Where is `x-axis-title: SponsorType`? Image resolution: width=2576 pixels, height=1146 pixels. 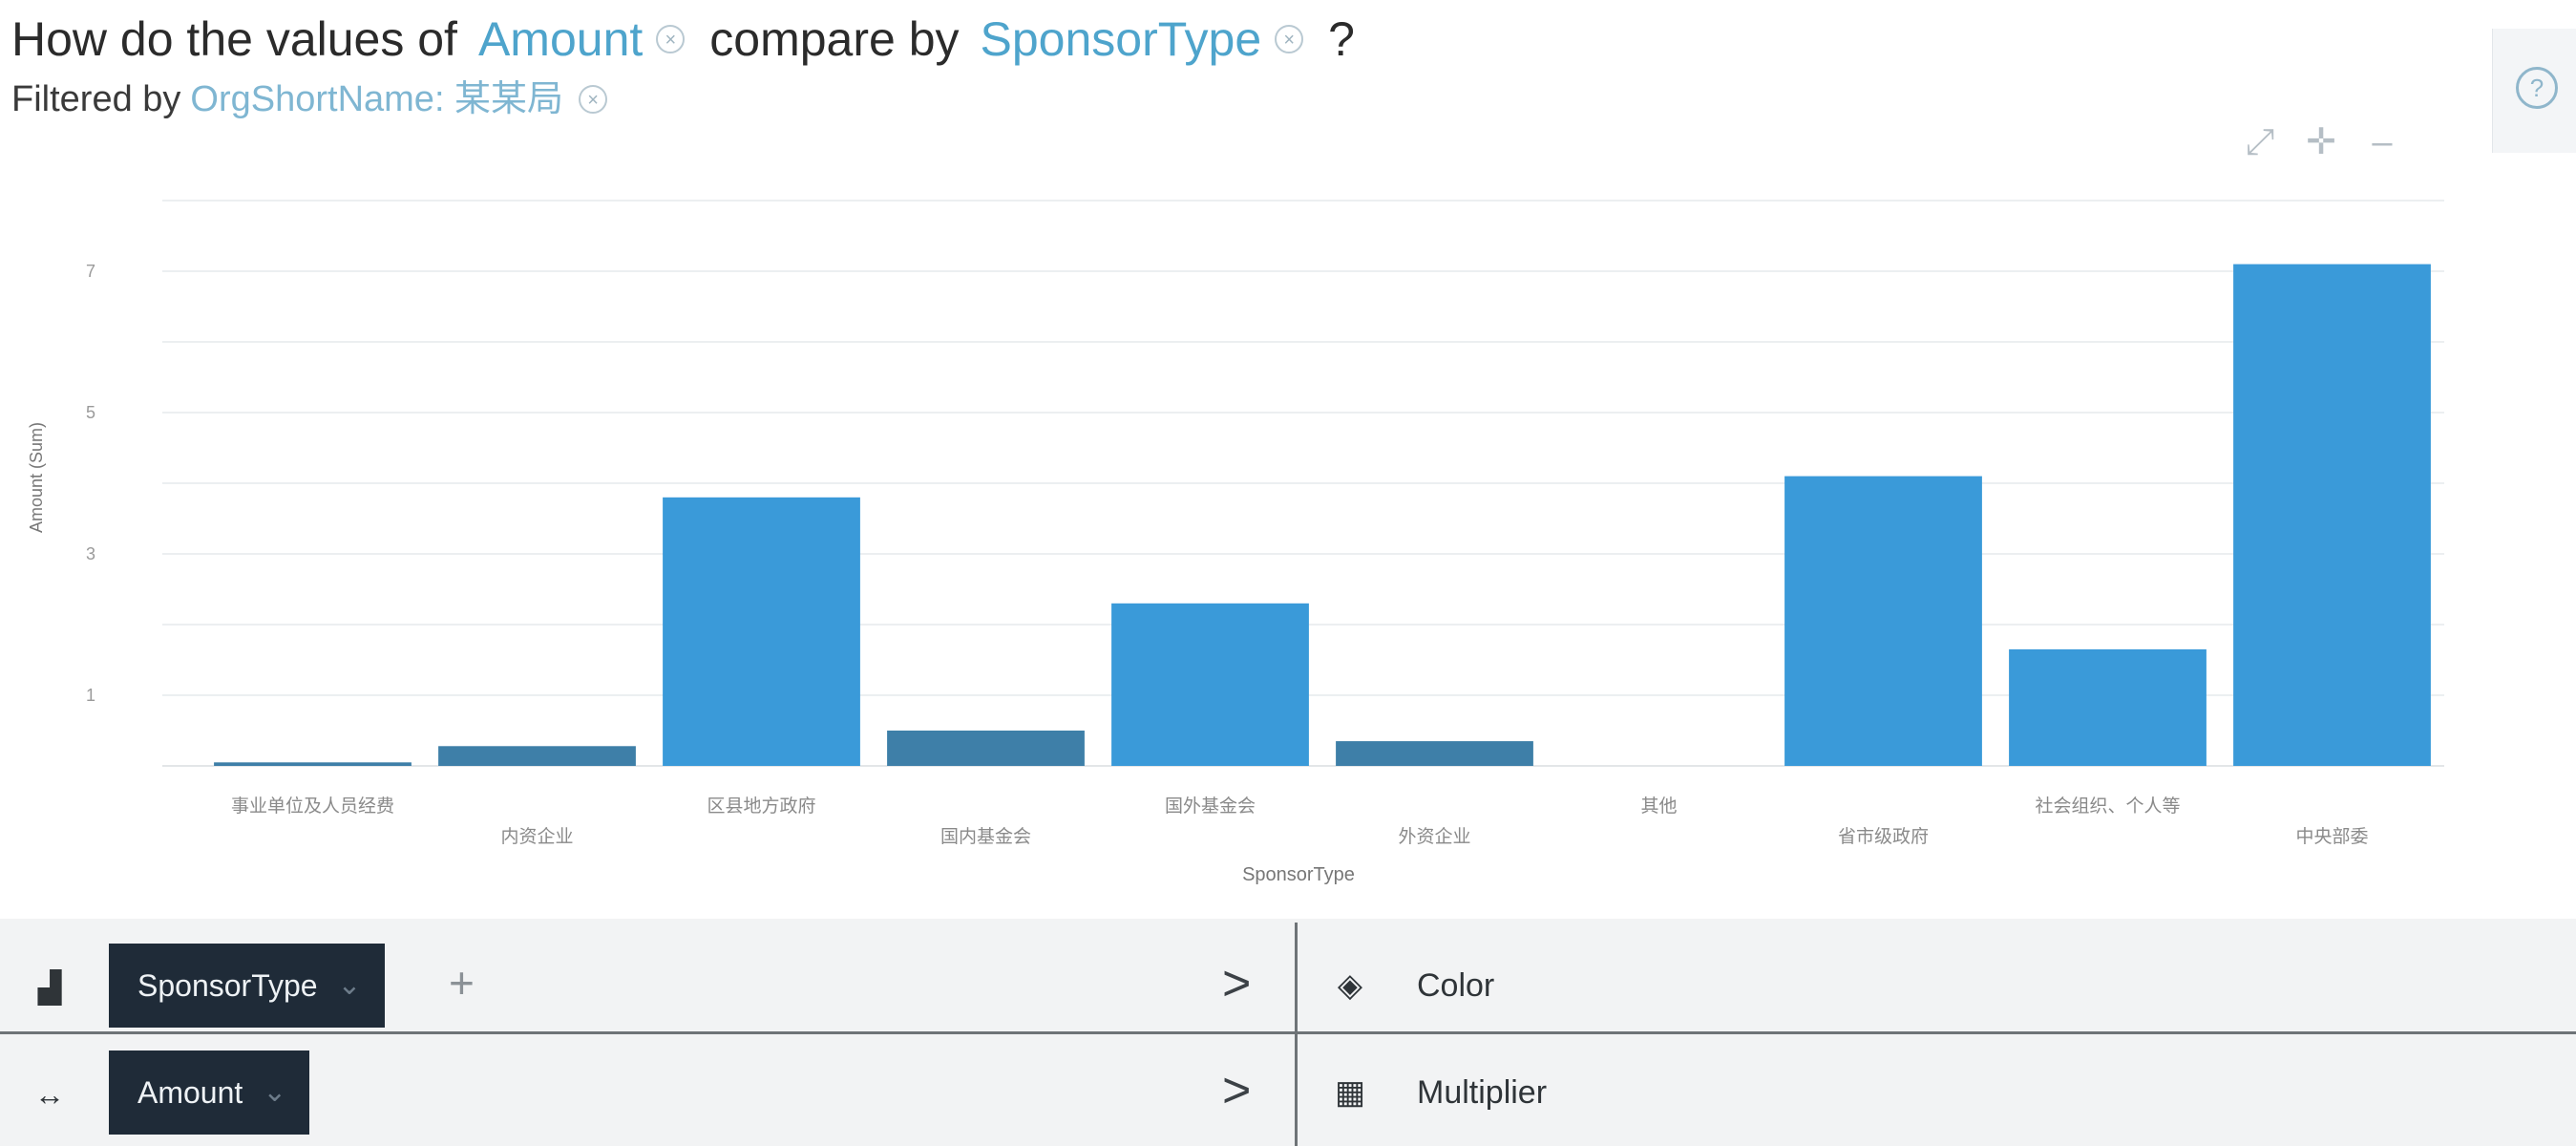
x-axis-title: SponsorType is located at coordinates (1298, 874).